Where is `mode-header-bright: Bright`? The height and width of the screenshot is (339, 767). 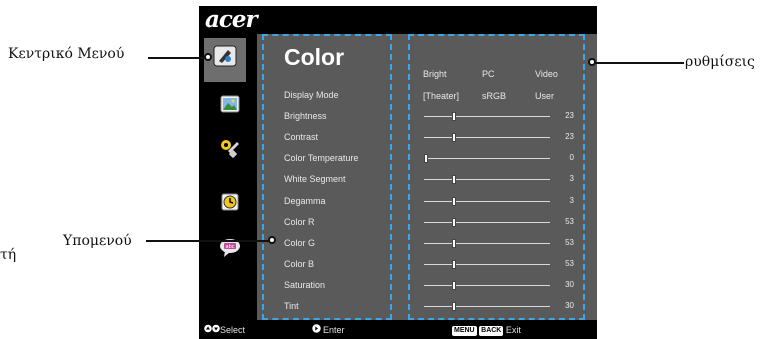
mode-header-bright: Bright is located at coordinates (435, 74).